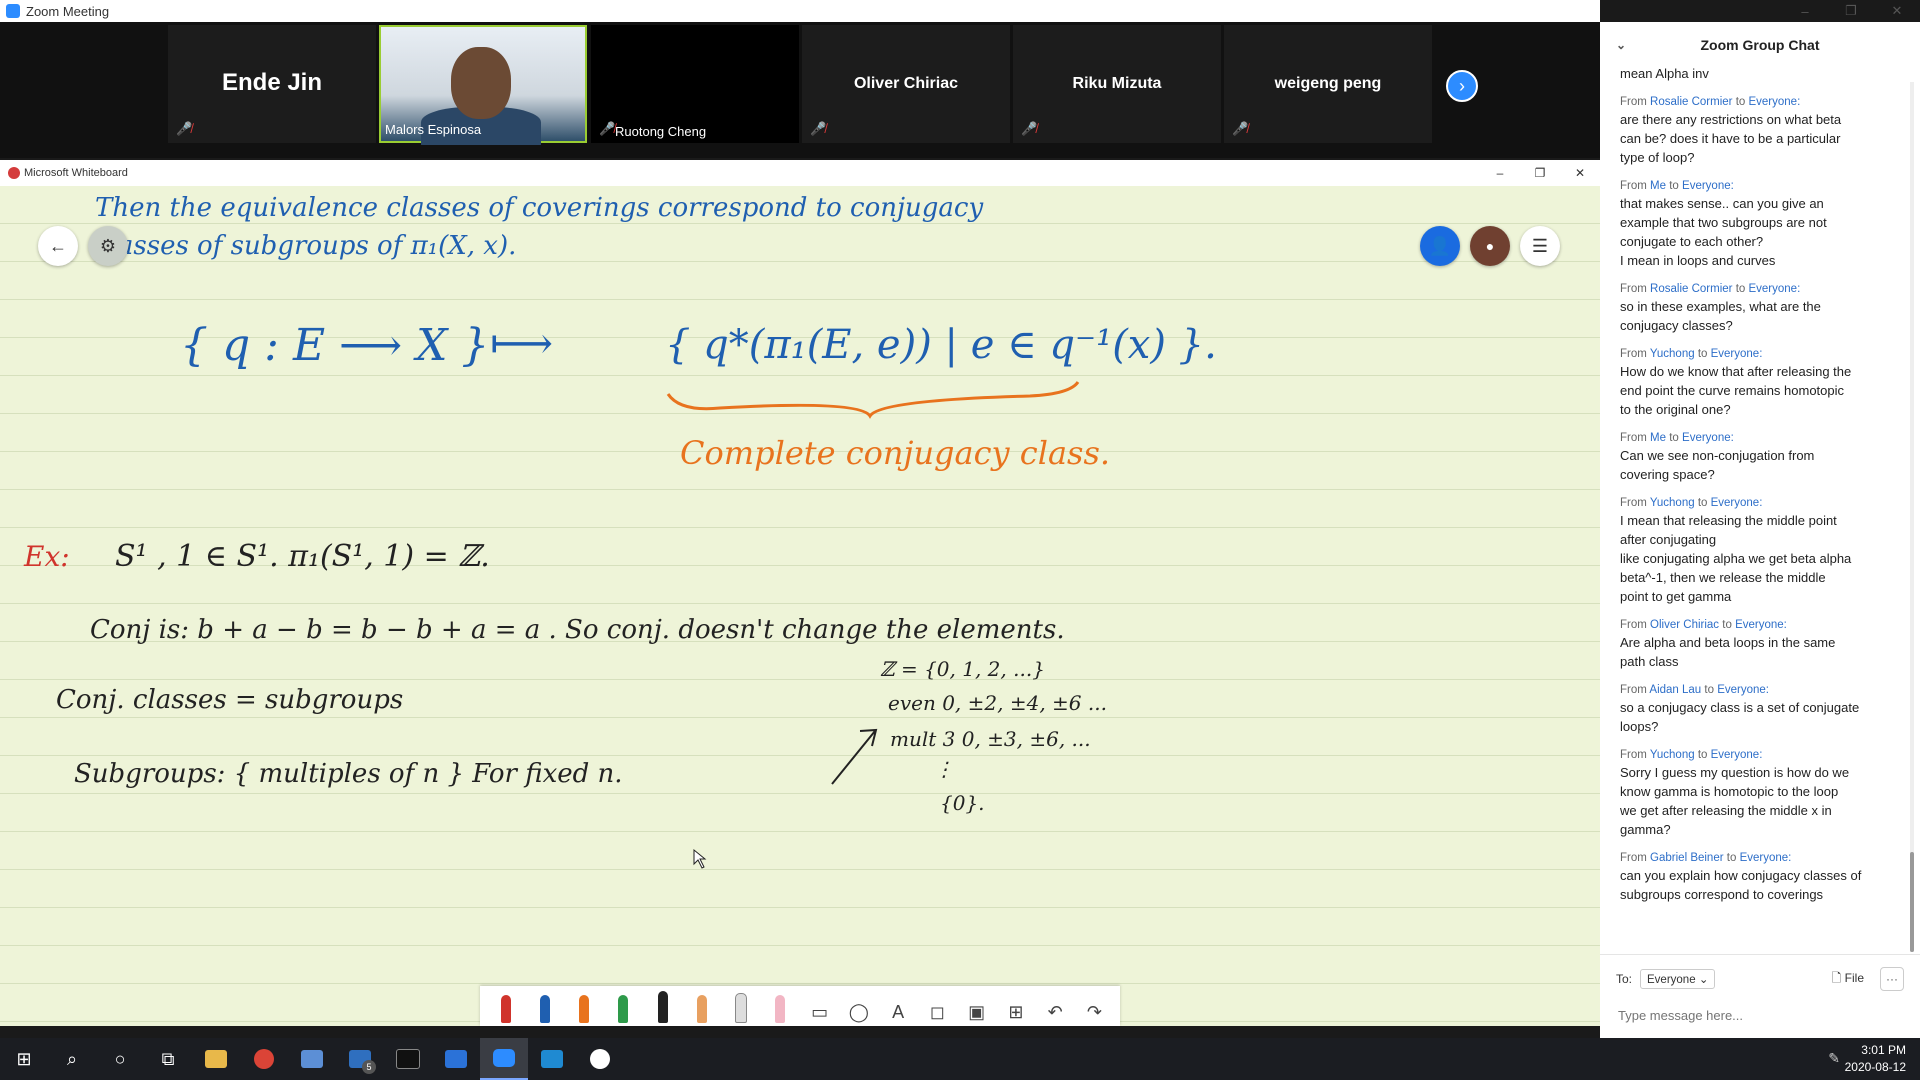 This screenshot has height=1080, width=1920. What do you see at coordinates (506, 1006) in the screenshot?
I see `pen-red-tool` at bounding box center [506, 1006].